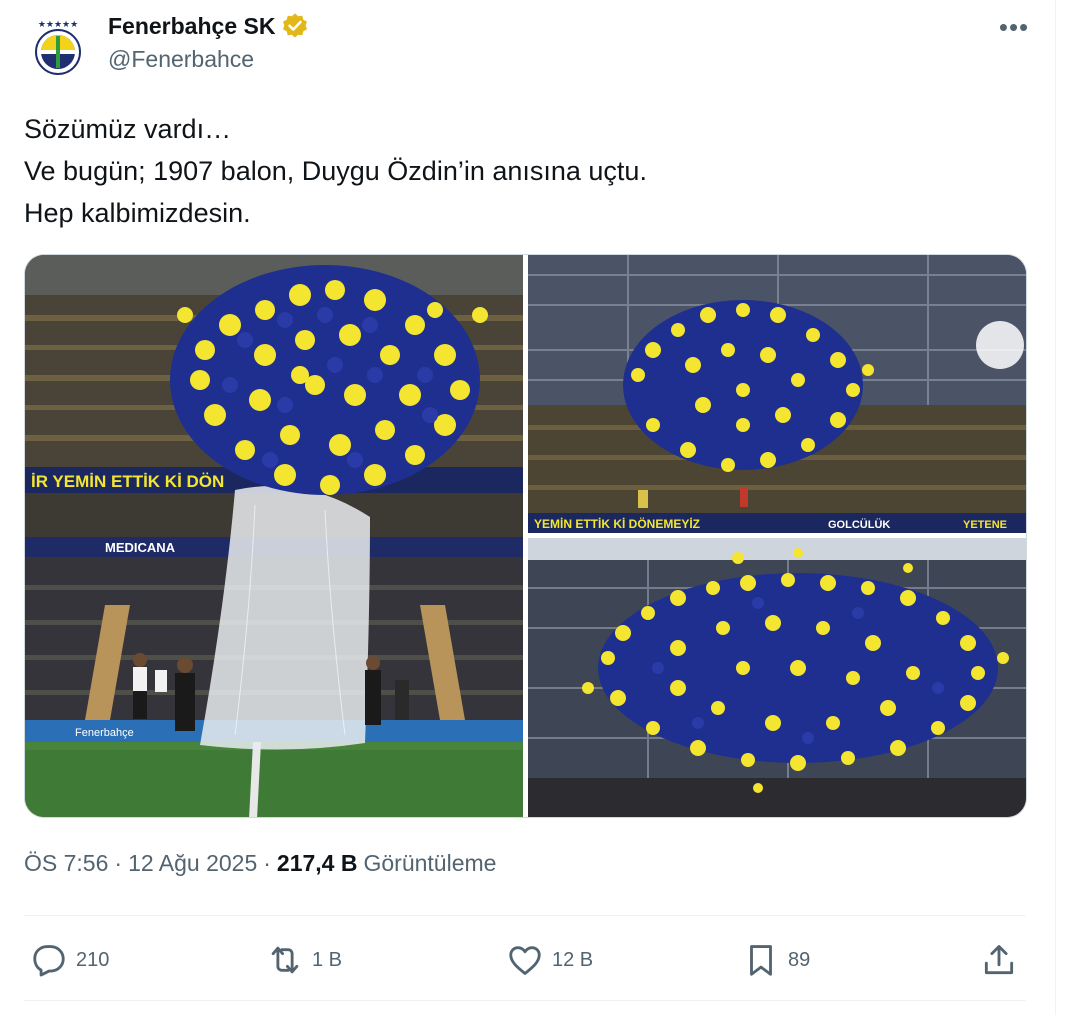 Image resolution: width=1080 pixels, height=1015 pixels. Describe the element at coordinates (761, 960) in the screenshot. I see `bookmark-icon` at that location.